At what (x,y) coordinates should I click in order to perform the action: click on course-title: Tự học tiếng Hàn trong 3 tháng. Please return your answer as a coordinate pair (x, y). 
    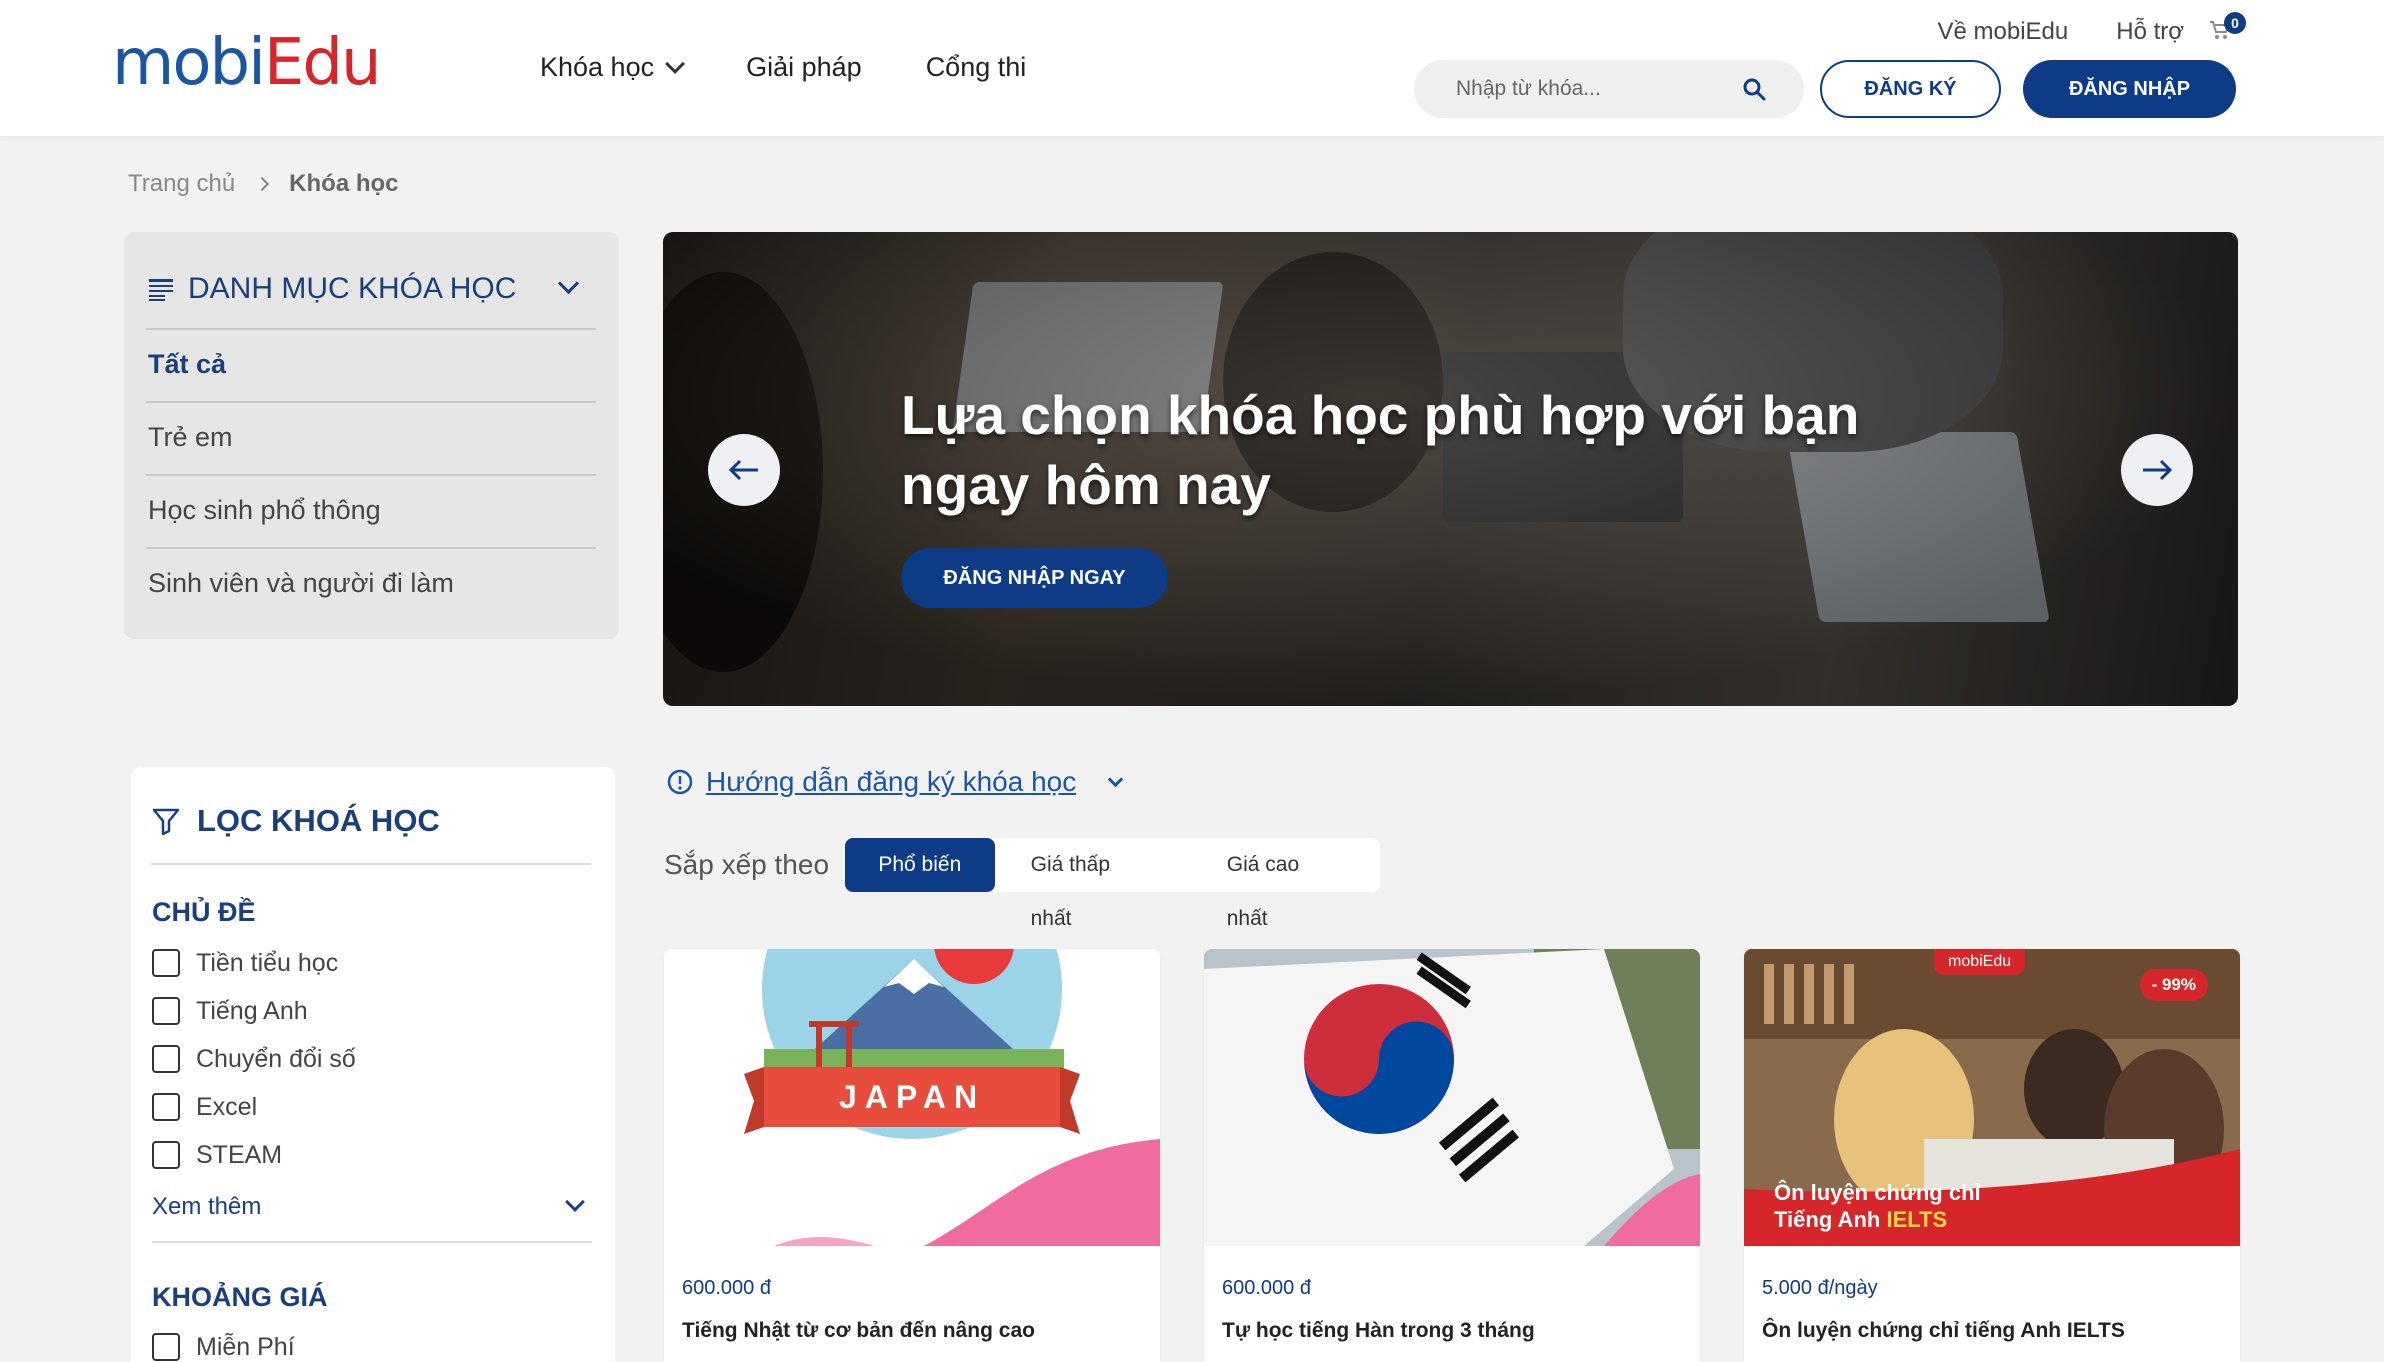
    Looking at the image, I should click on (1378, 1330).